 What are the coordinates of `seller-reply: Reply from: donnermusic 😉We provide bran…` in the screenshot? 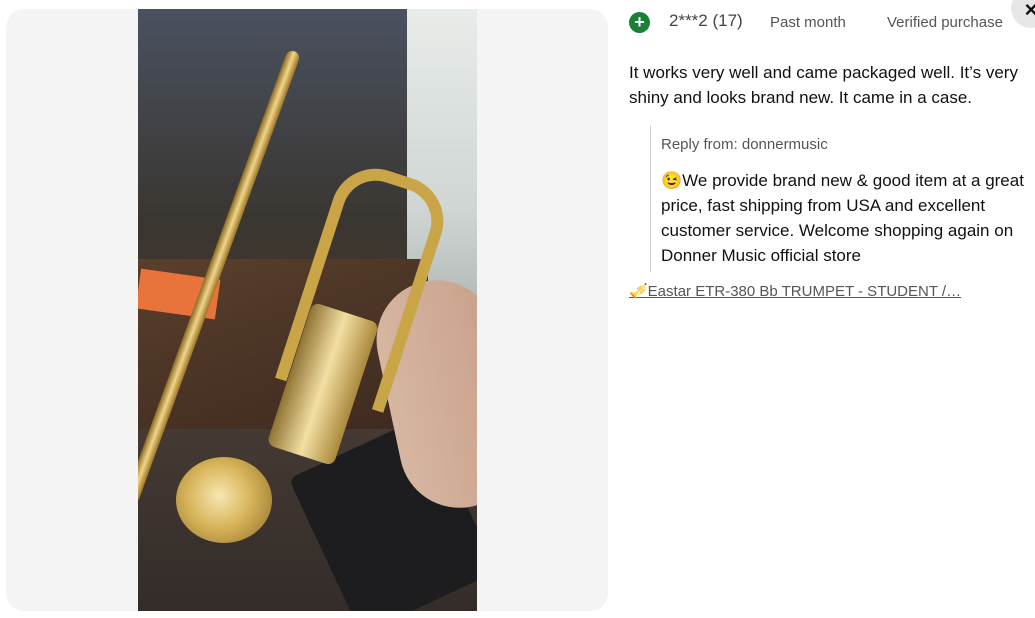 It's located at (842, 199).